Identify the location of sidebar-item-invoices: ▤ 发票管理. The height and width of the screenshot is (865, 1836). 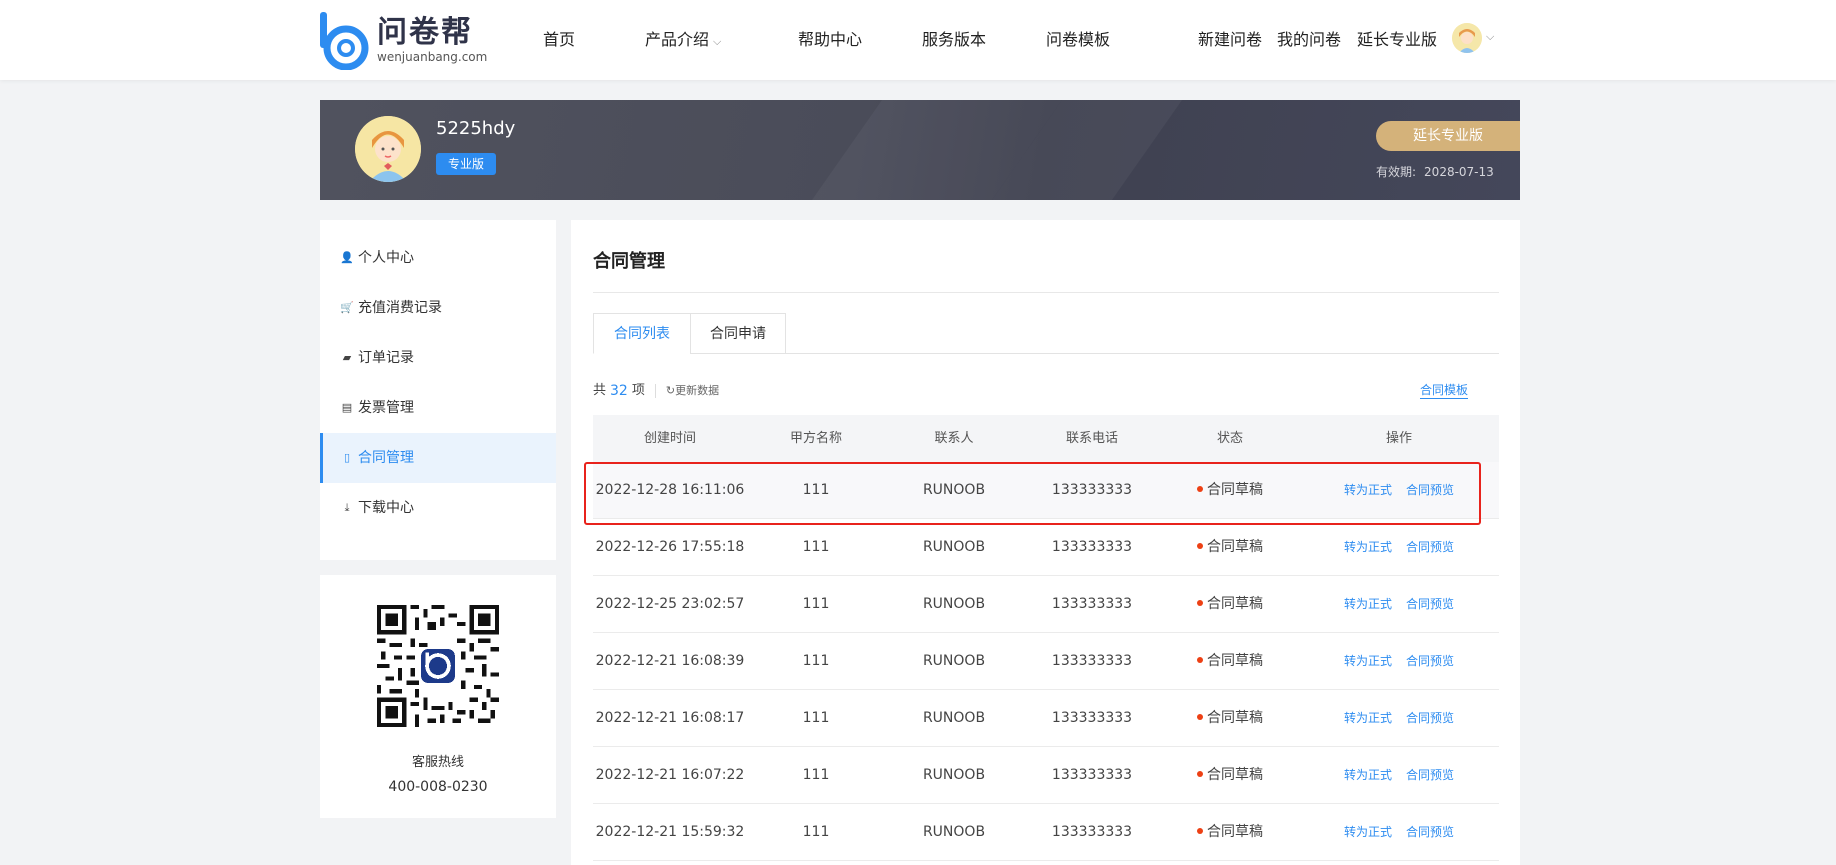
(438, 408).